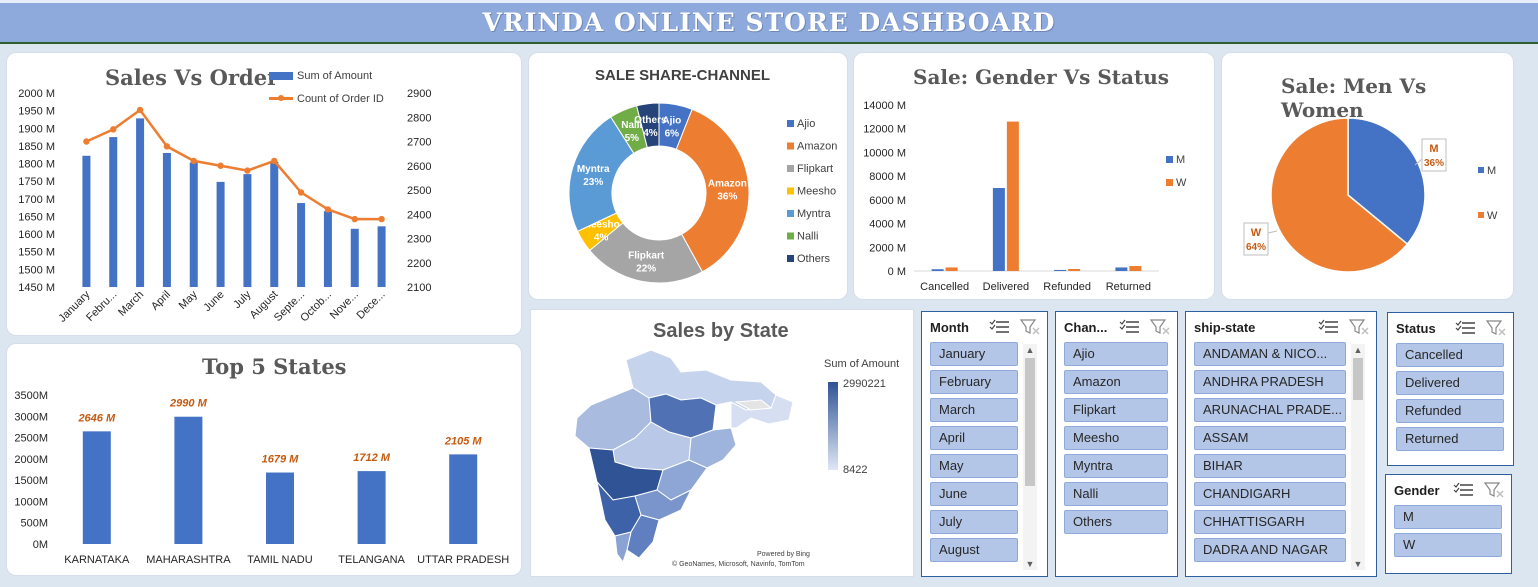 This screenshot has width=1538, height=587. What do you see at coordinates (1116, 466) in the screenshot?
I see `slicer-item: Myntra` at bounding box center [1116, 466].